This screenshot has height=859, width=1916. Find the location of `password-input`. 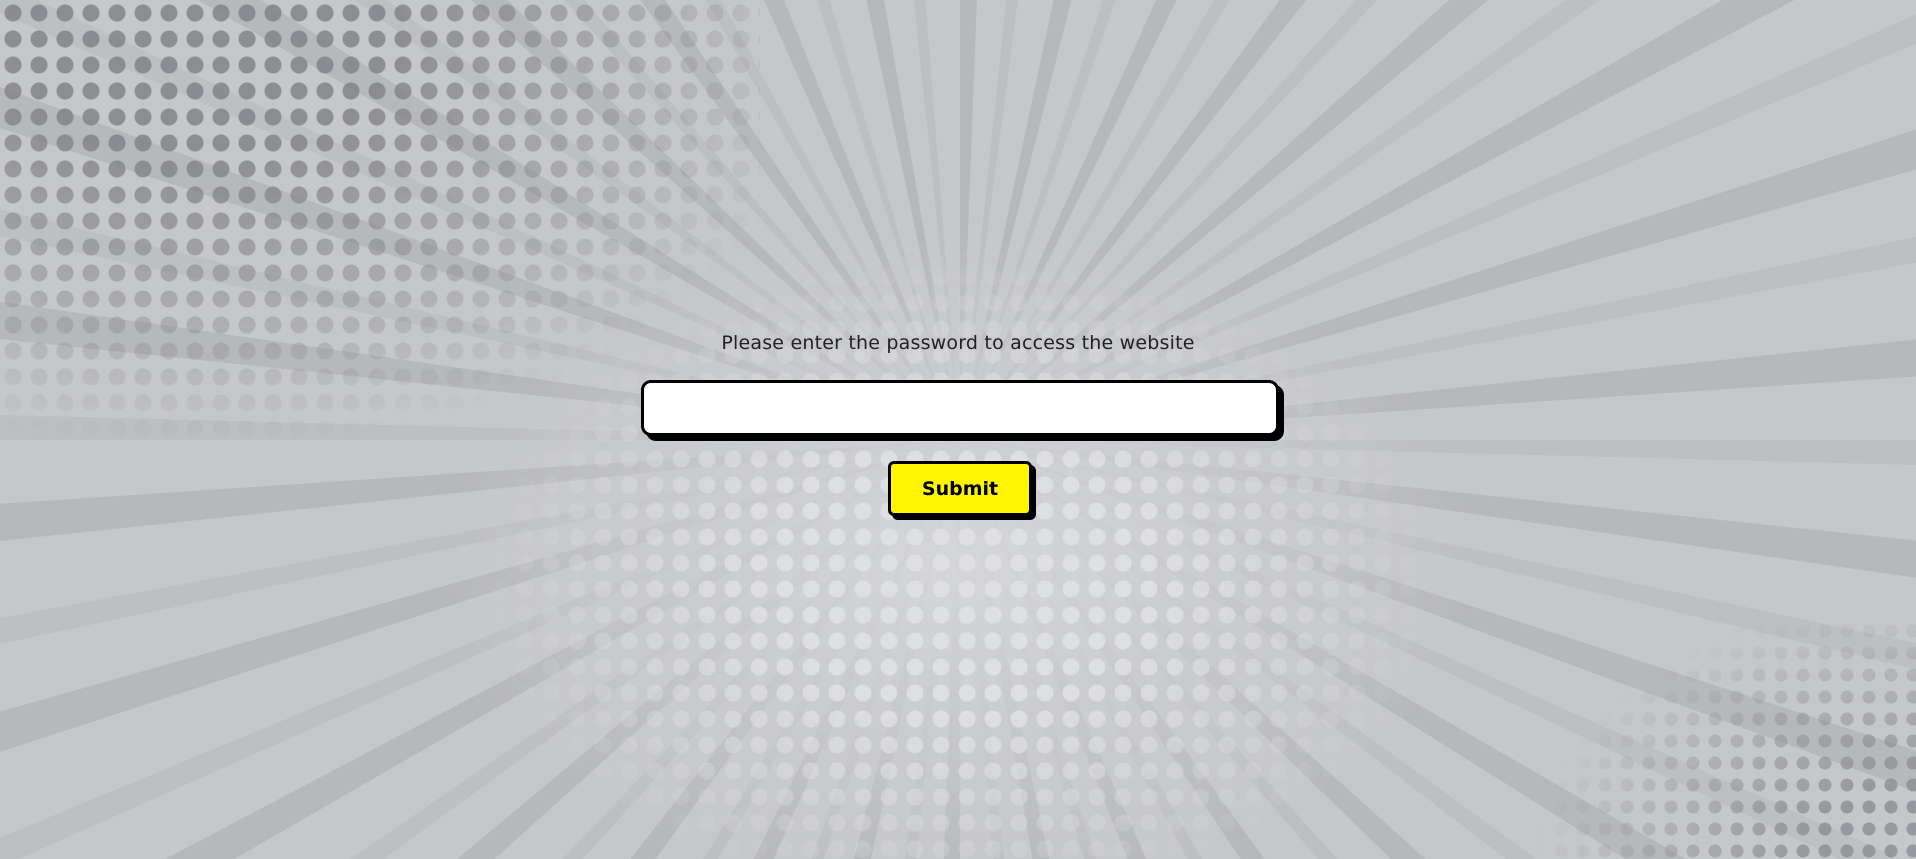

password-input is located at coordinates (960, 408).